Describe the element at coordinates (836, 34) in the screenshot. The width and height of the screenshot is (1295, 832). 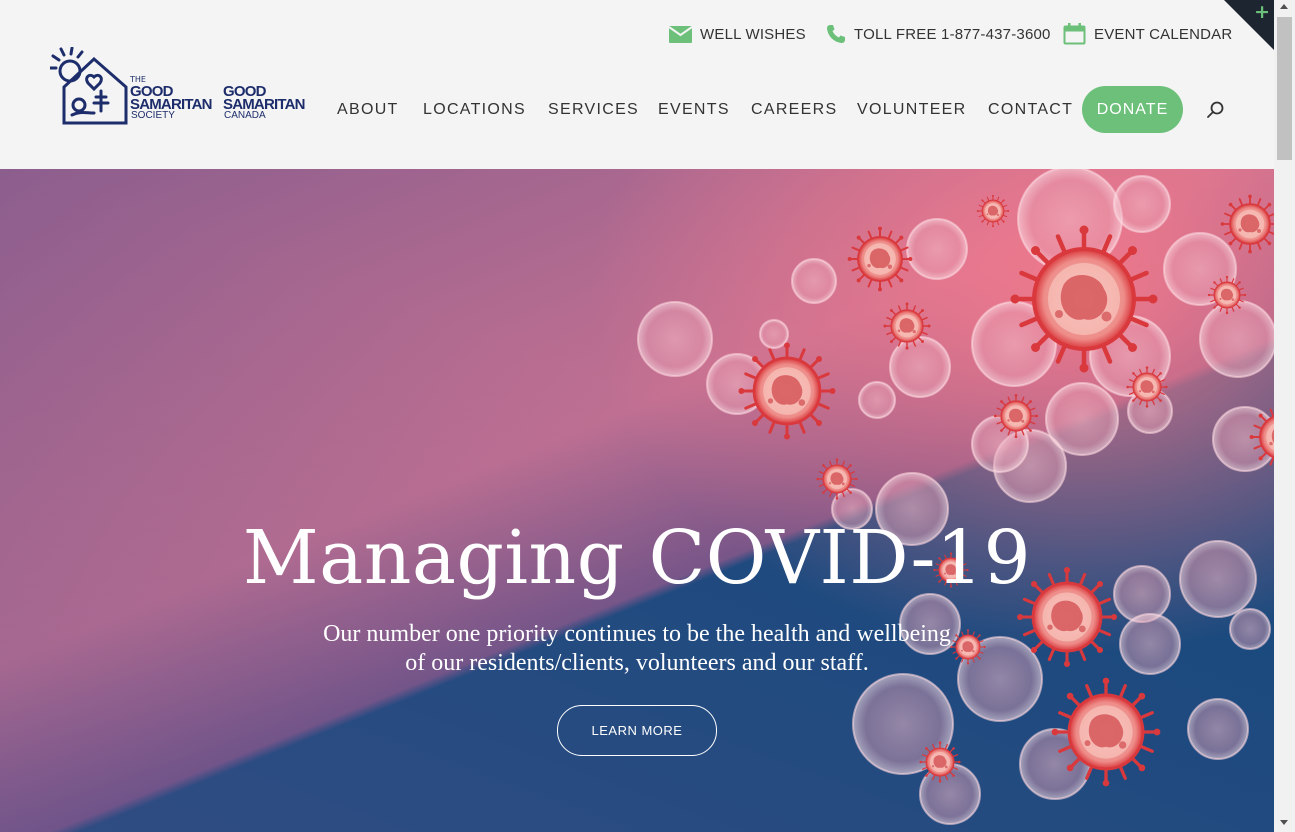
I see `phone-icon` at that location.